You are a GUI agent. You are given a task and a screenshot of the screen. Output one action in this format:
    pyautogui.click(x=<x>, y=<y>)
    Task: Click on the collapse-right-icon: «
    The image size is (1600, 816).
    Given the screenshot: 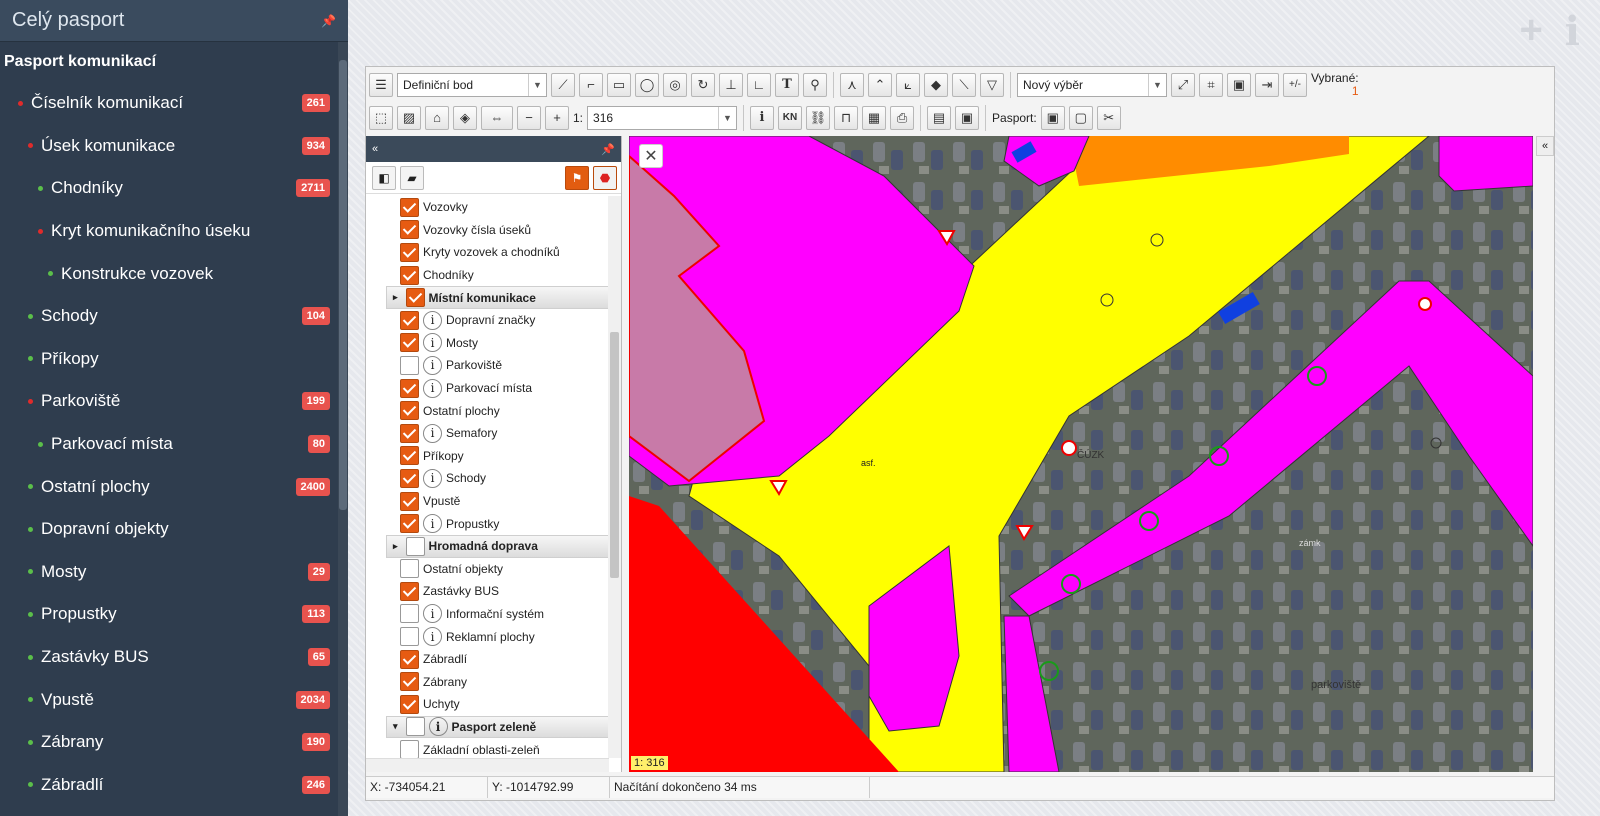 What is the action you would take?
    pyautogui.click(x=1545, y=146)
    